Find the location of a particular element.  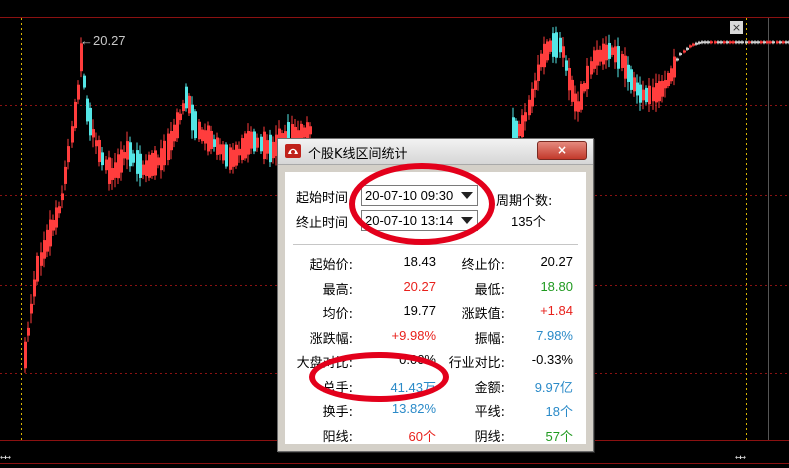

close-icon: × is located at coordinates (736, 27).